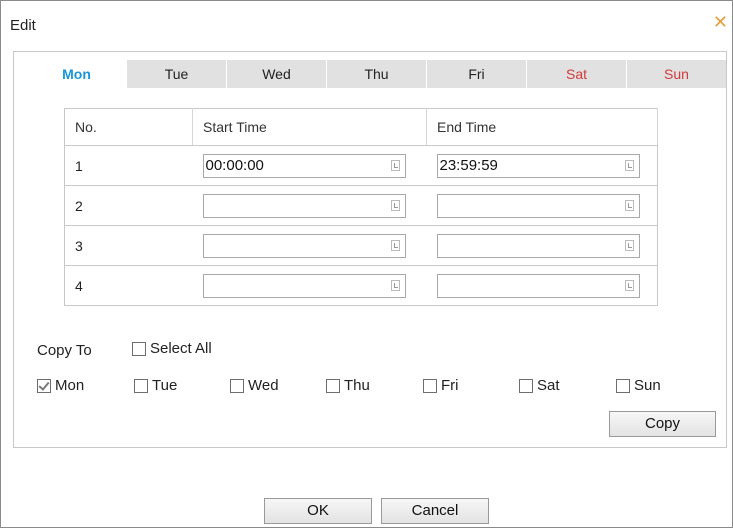  I want to click on select-all-checkbox: Select All, so click(172, 348).